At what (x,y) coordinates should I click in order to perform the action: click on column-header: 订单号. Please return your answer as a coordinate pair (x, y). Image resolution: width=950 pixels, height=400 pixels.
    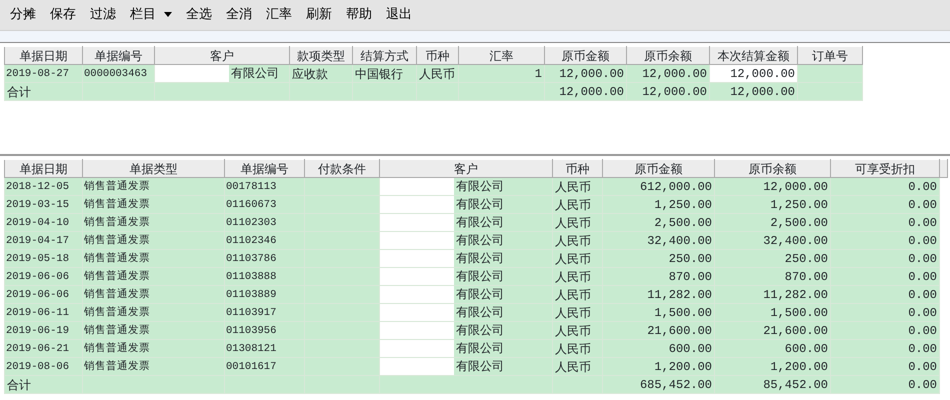
    Looking at the image, I should click on (830, 55).